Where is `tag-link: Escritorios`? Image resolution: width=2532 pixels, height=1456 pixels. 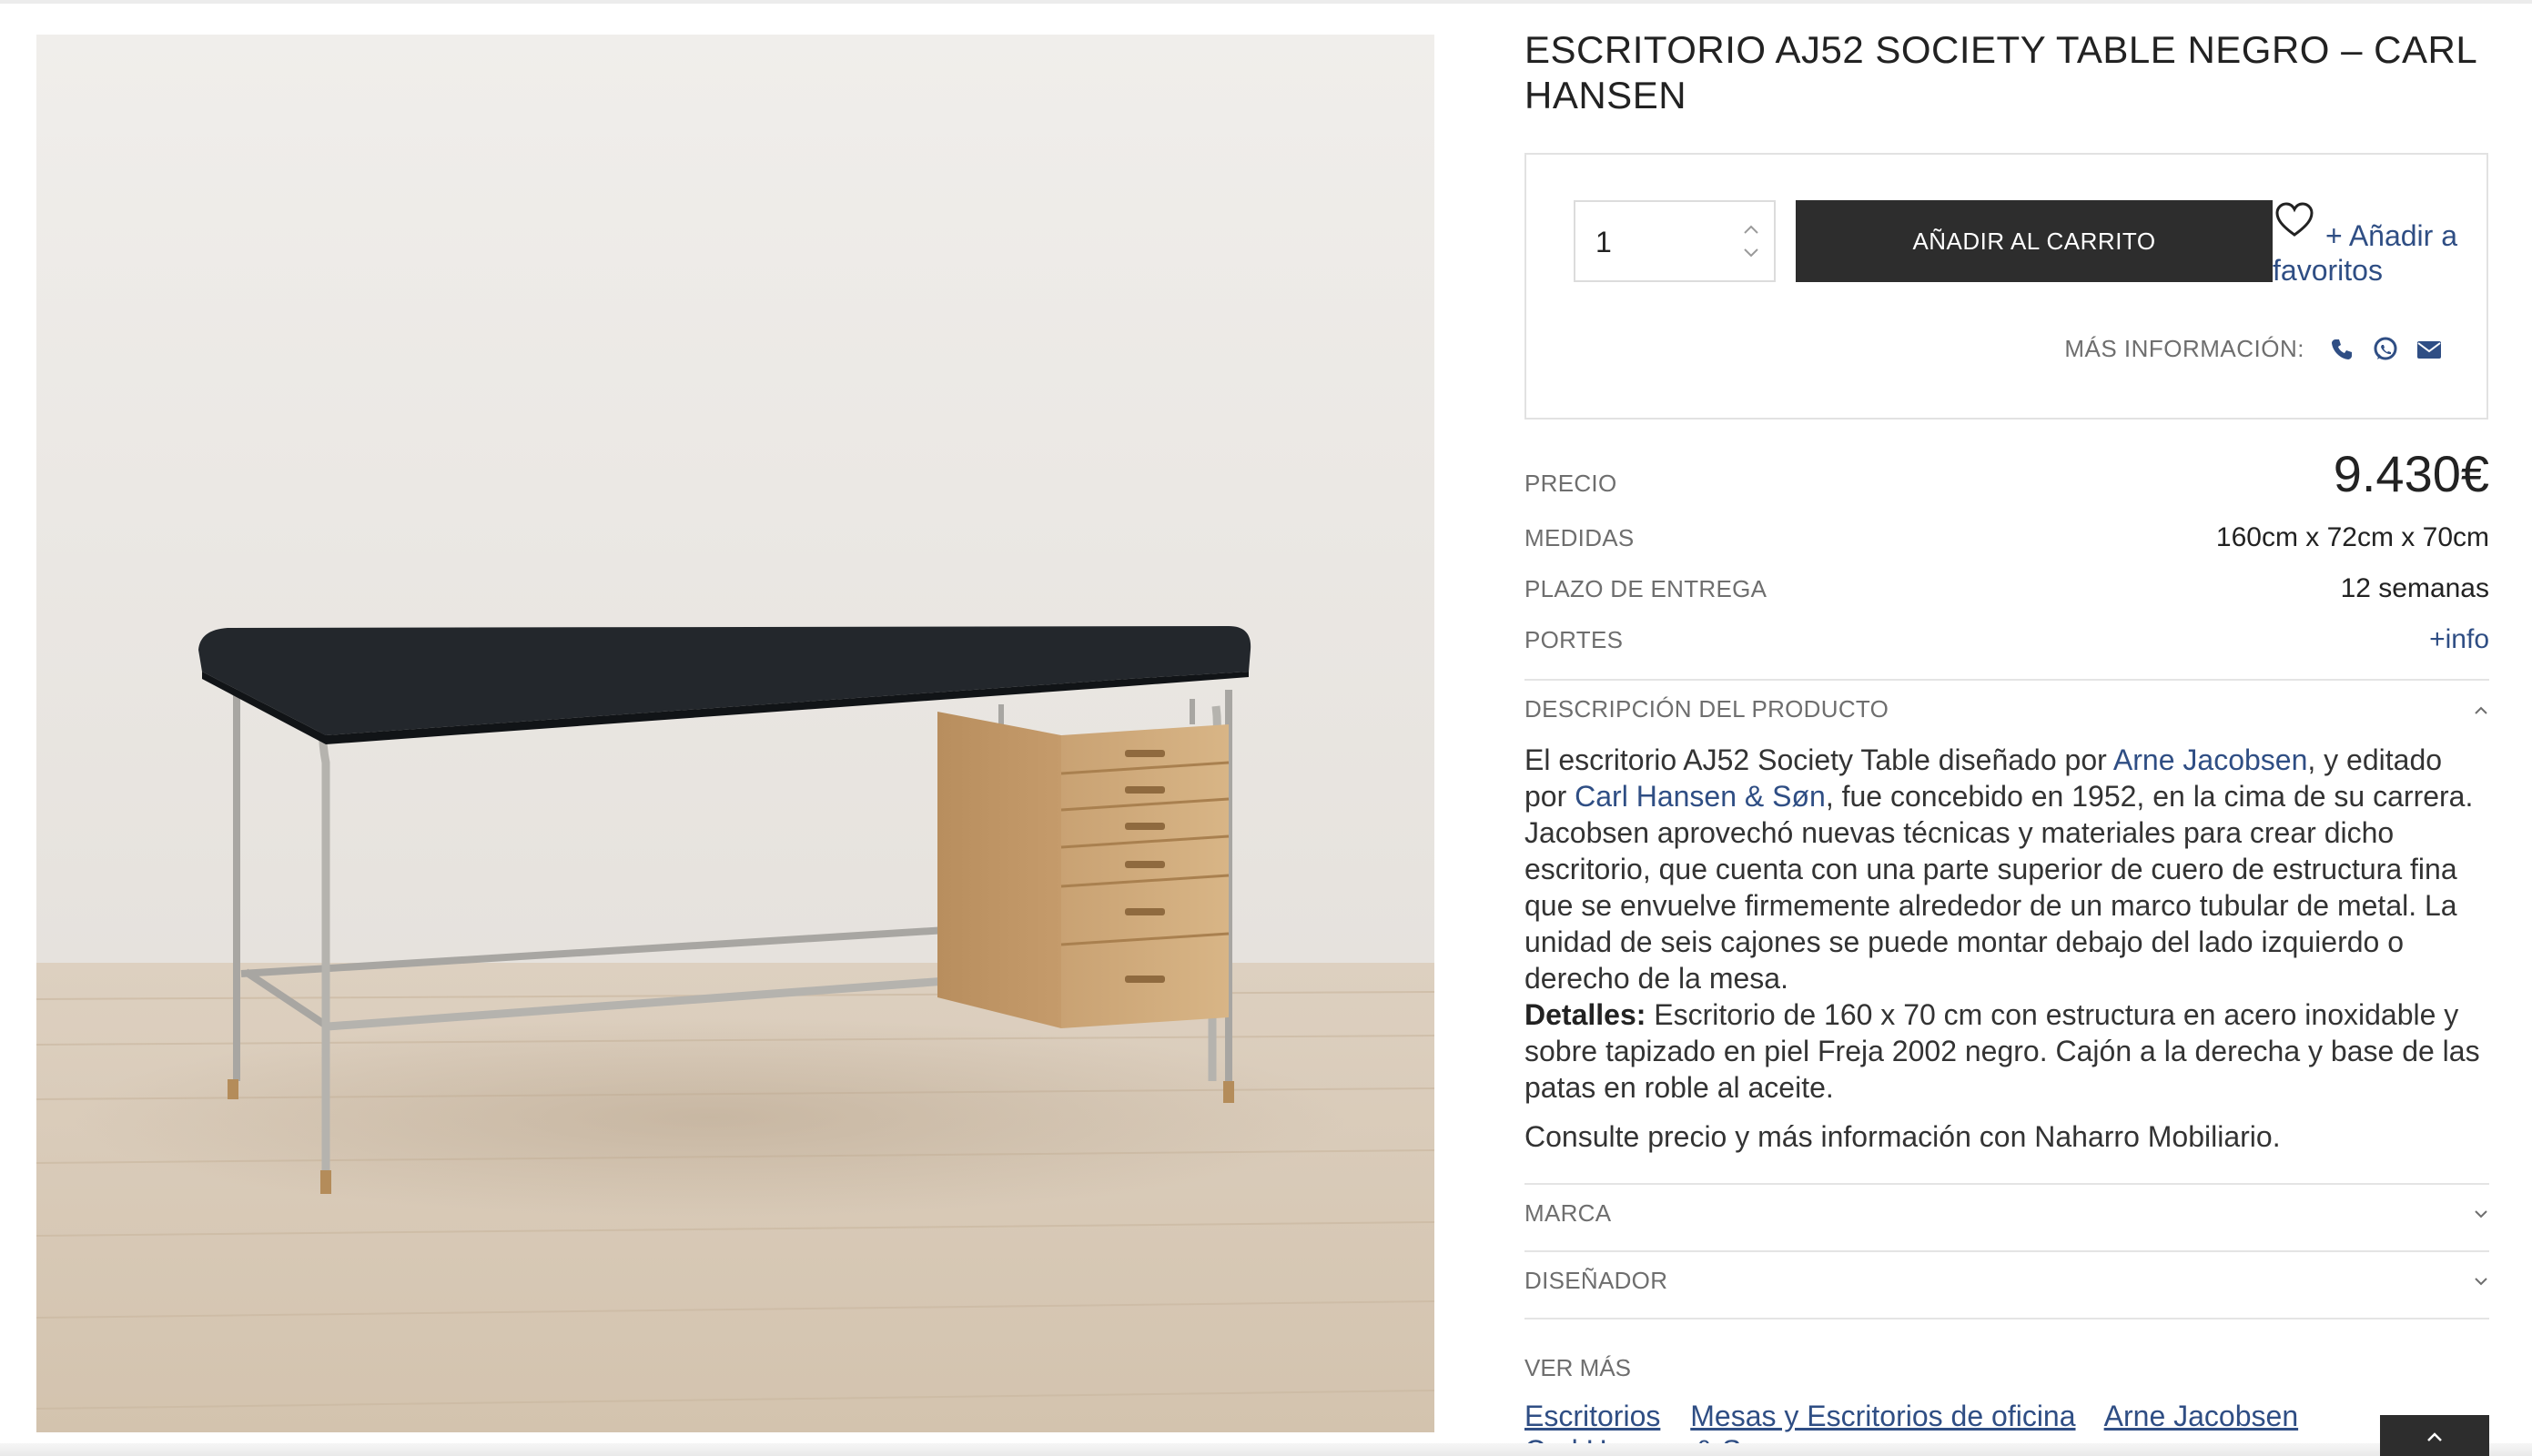 tag-link: Escritorios is located at coordinates (1592, 1416).